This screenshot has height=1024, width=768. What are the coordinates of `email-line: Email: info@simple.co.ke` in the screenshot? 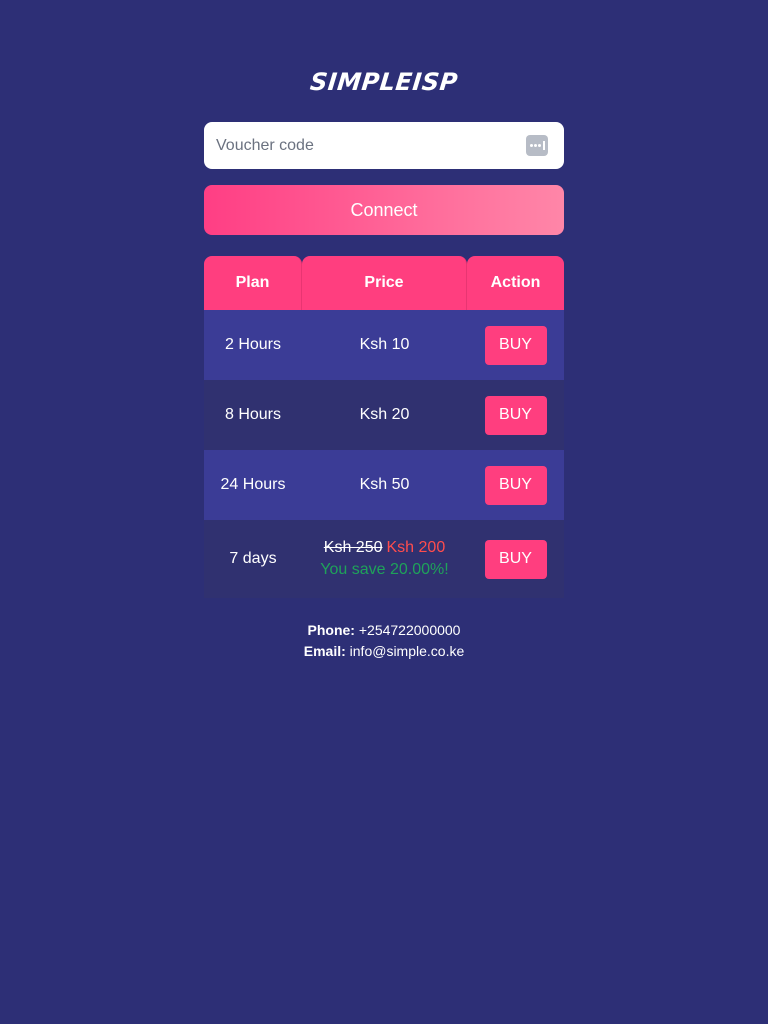 It's located at (384, 651).